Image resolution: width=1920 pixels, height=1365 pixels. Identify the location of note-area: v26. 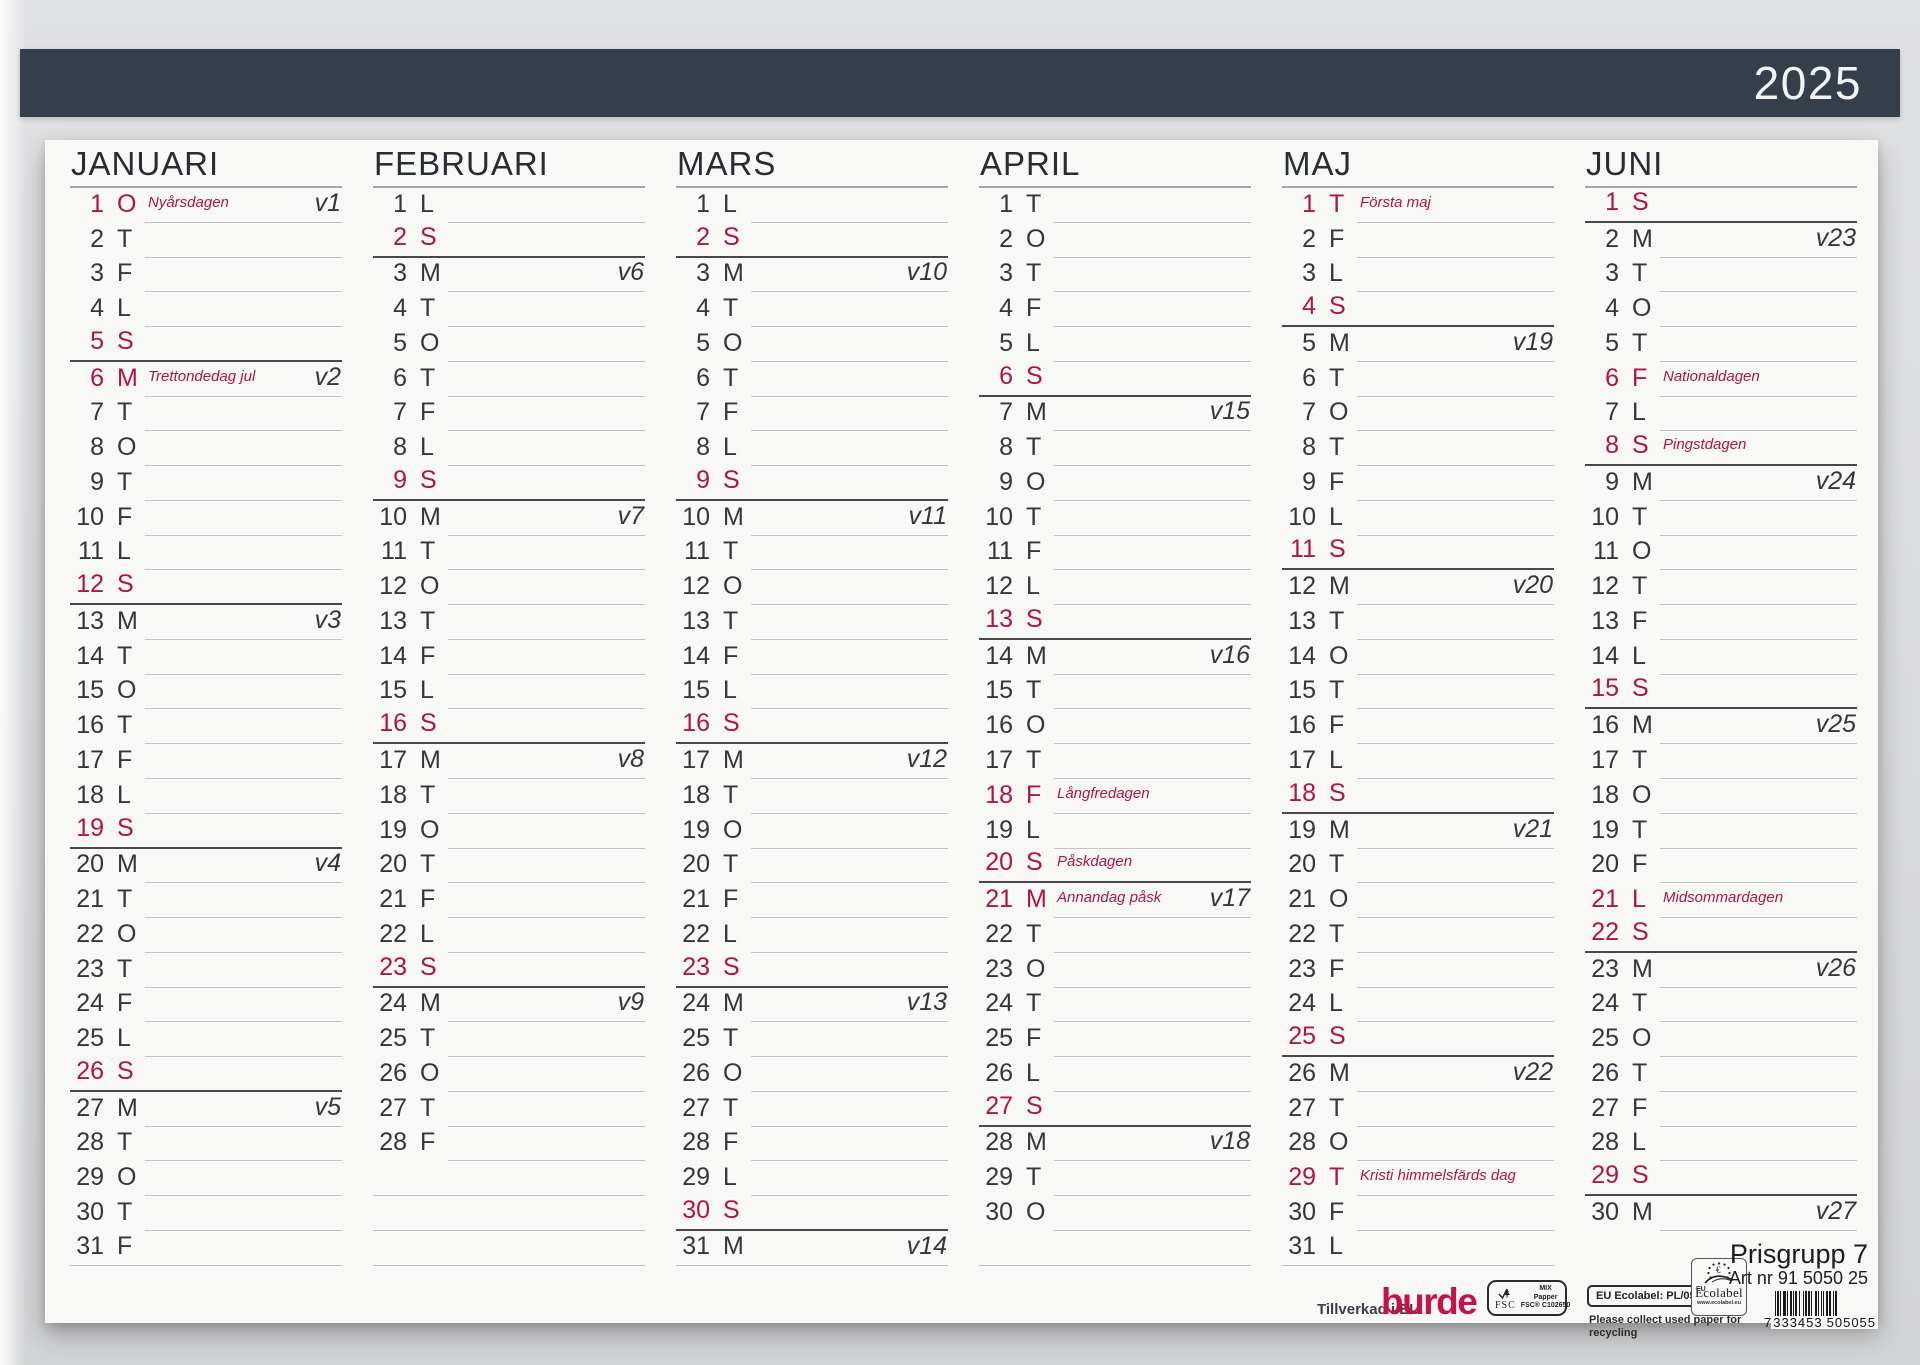
(1758, 970).